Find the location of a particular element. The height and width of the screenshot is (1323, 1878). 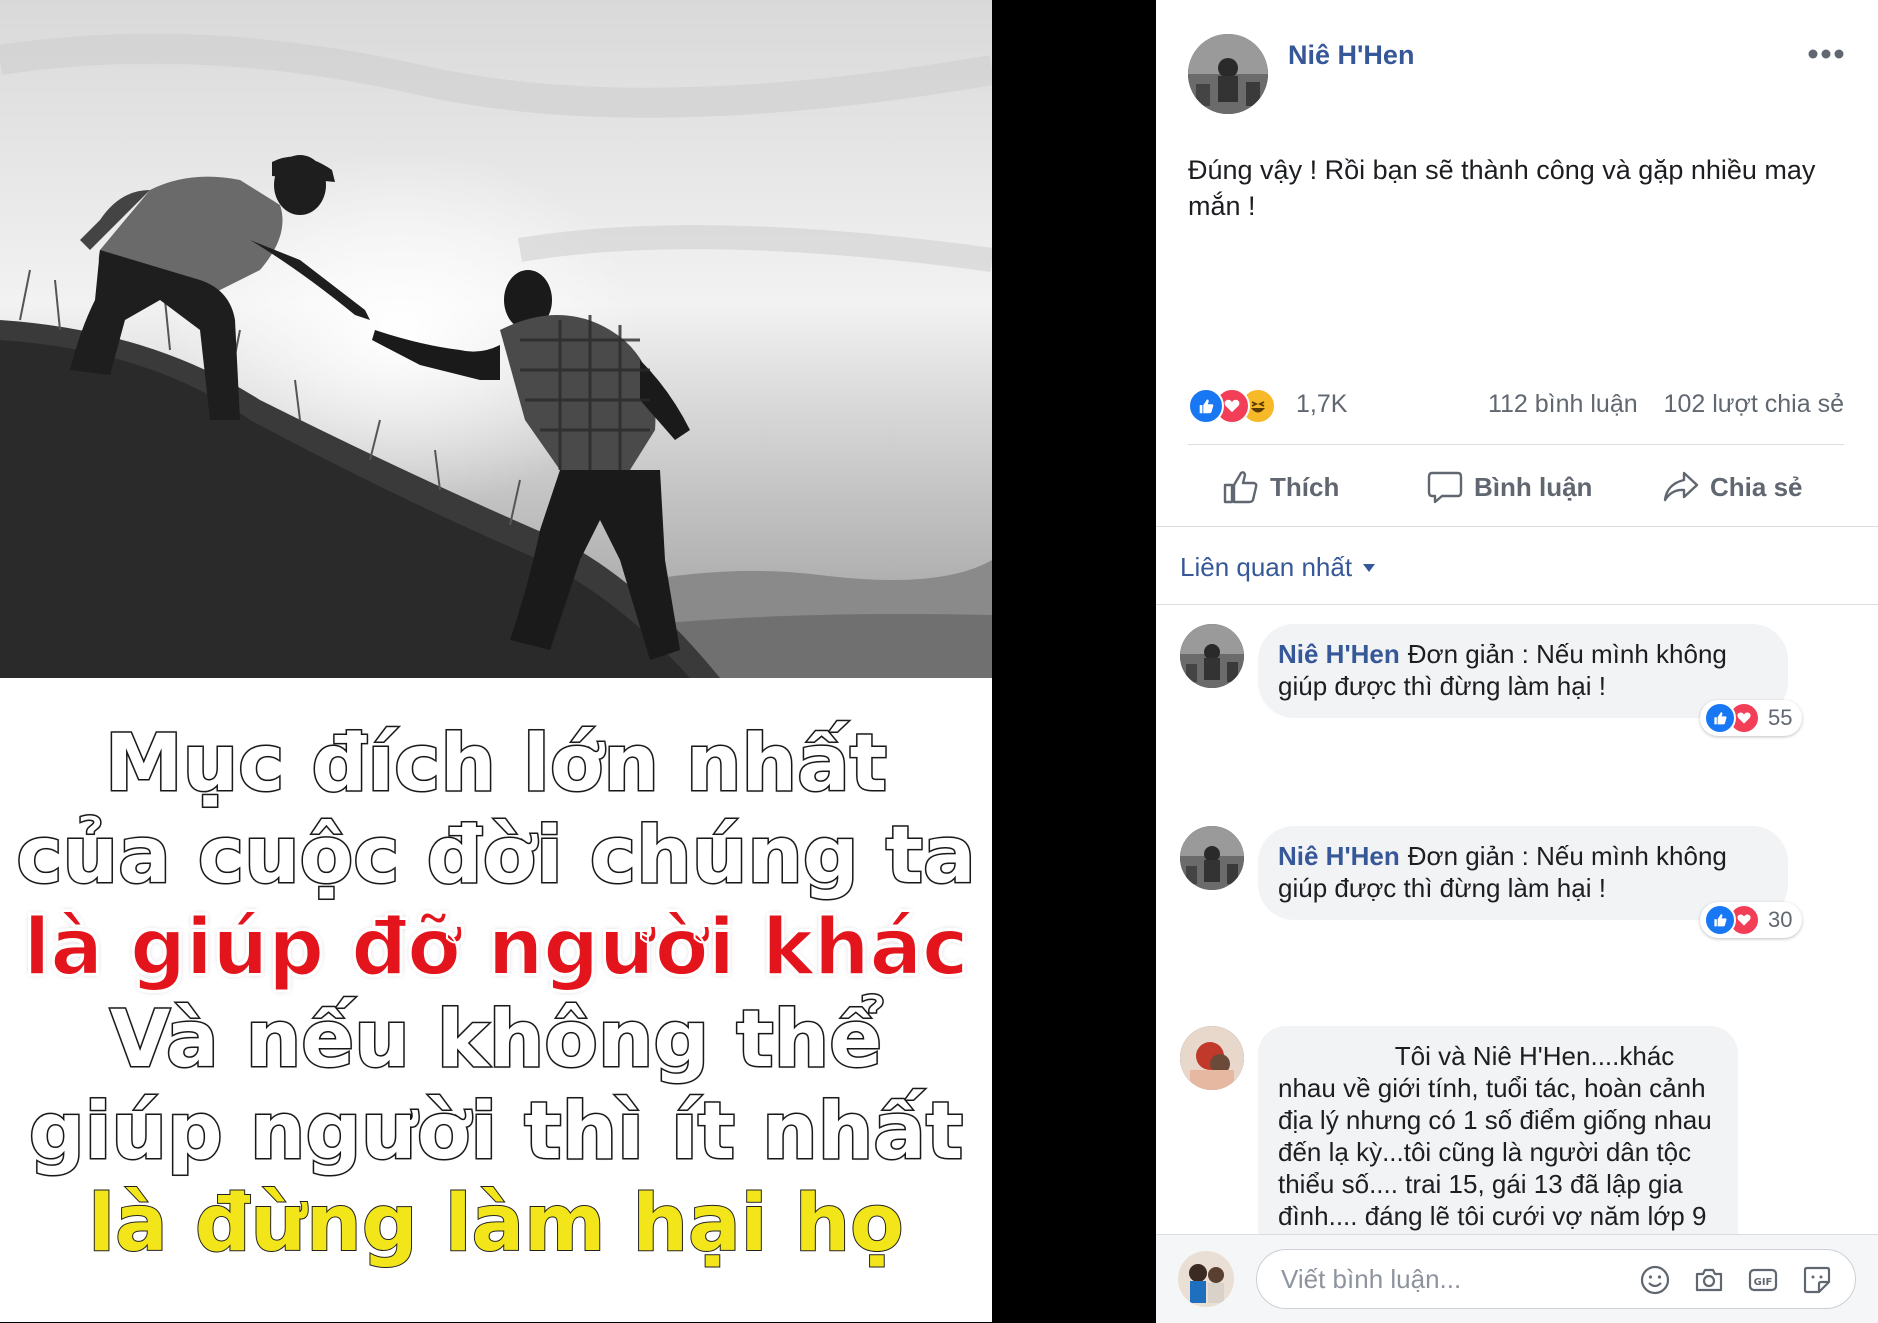

quote-line-4: Và nếu không thể is located at coordinates (495, 1040).